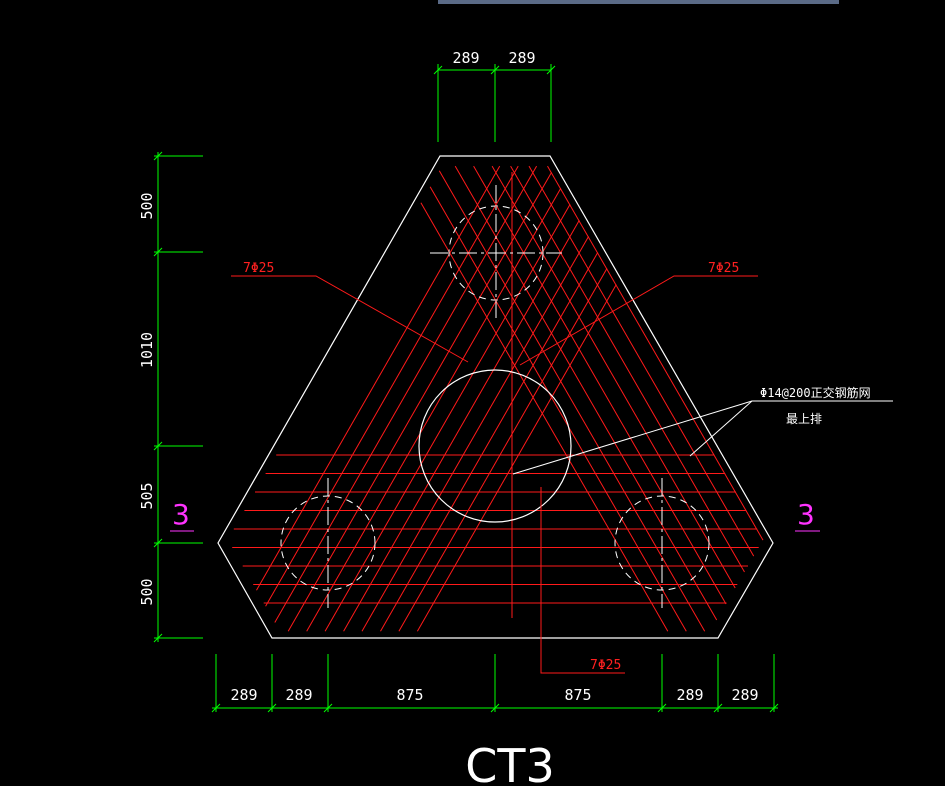 Image resolution: width=945 pixels, height=786 pixels. What do you see at coordinates (147, 205) in the screenshot?
I see `dim-left-1: 500` at bounding box center [147, 205].